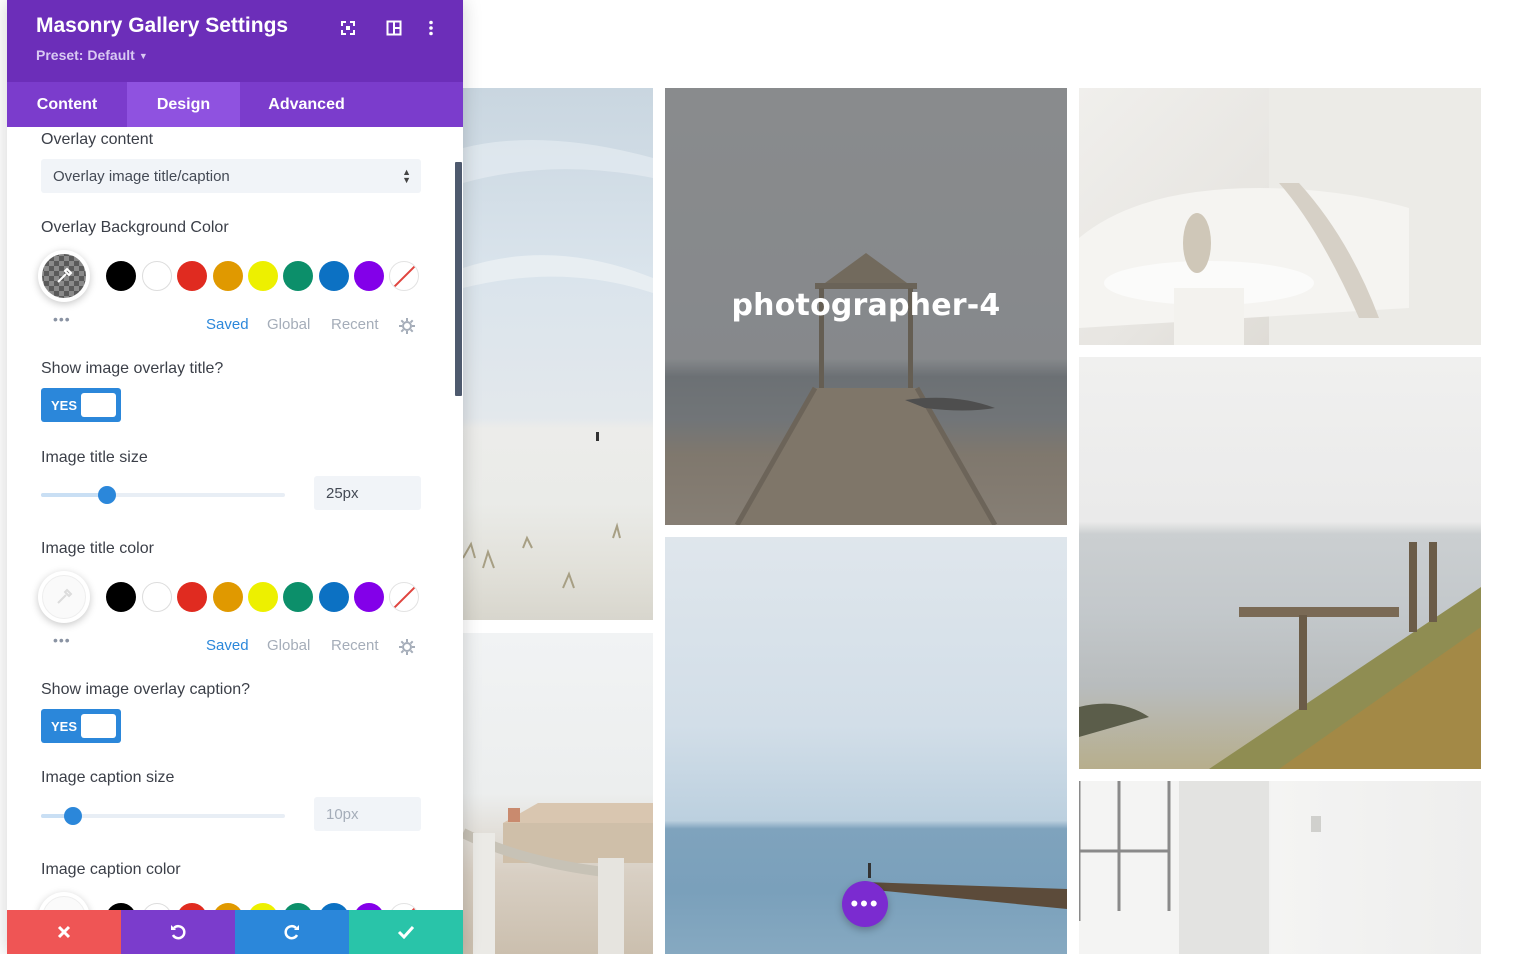 The image size is (1536, 954). I want to click on title-size-label: Image title size, so click(94, 457).